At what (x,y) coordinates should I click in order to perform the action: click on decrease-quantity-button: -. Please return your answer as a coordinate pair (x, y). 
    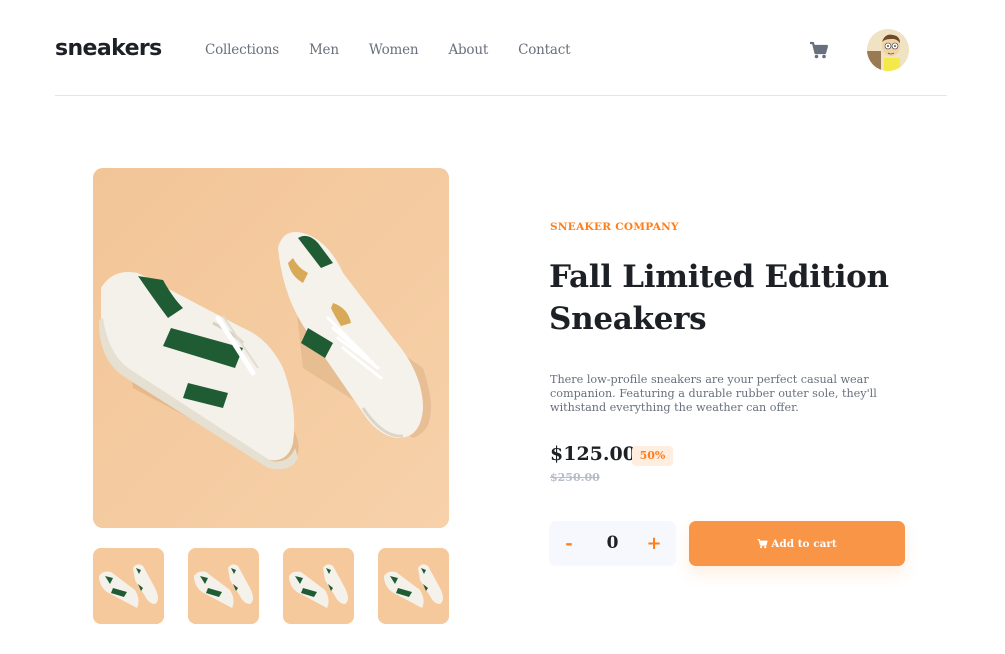
    Looking at the image, I should click on (569, 543).